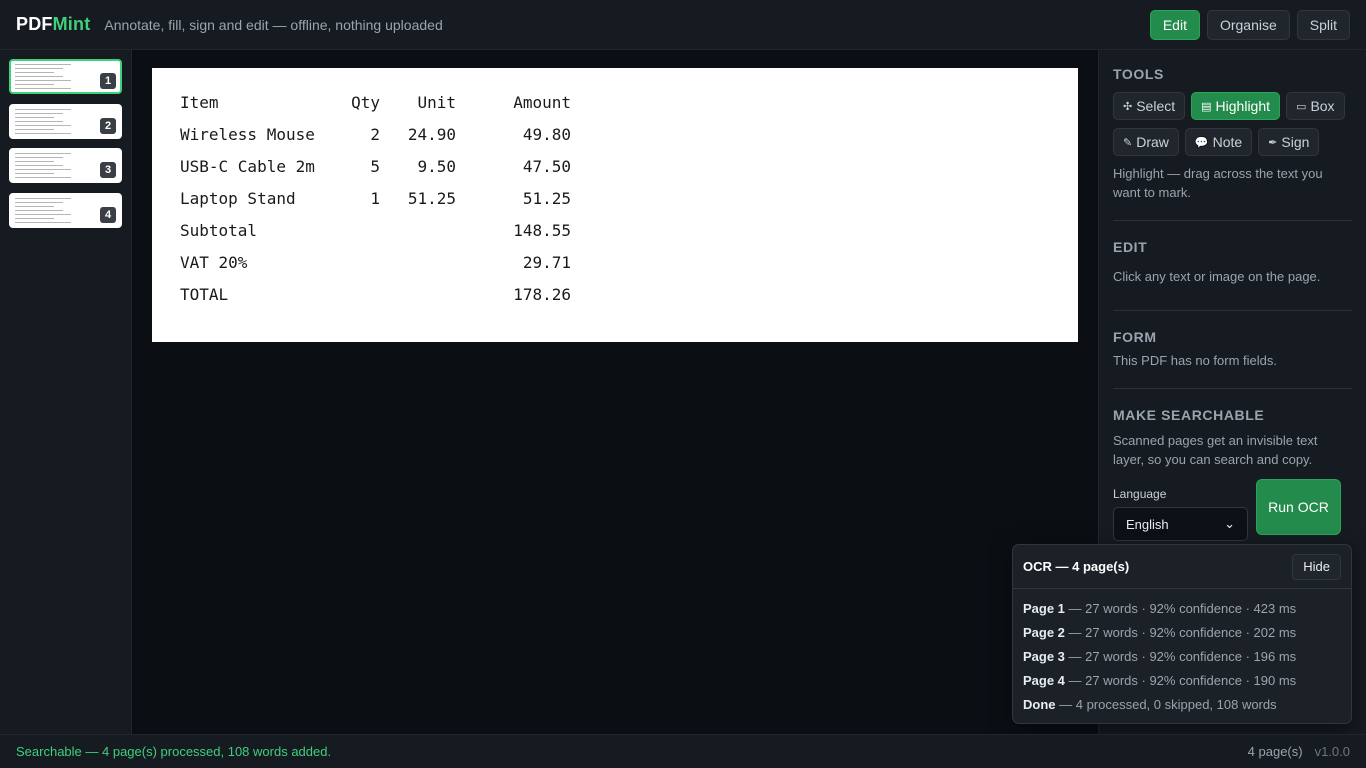 The height and width of the screenshot is (768, 1366). What do you see at coordinates (1232, 350) in the screenshot?
I see `form-section: FORM This PDF has no form fields.` at bounding box center [1232, 350].